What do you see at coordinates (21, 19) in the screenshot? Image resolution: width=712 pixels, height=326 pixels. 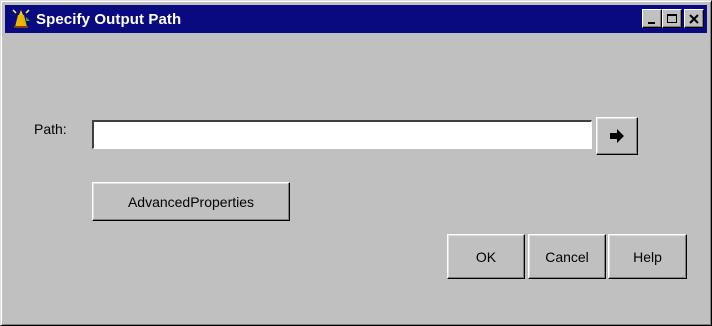 I see `wizard-icon` at bounding box center [21, 19].